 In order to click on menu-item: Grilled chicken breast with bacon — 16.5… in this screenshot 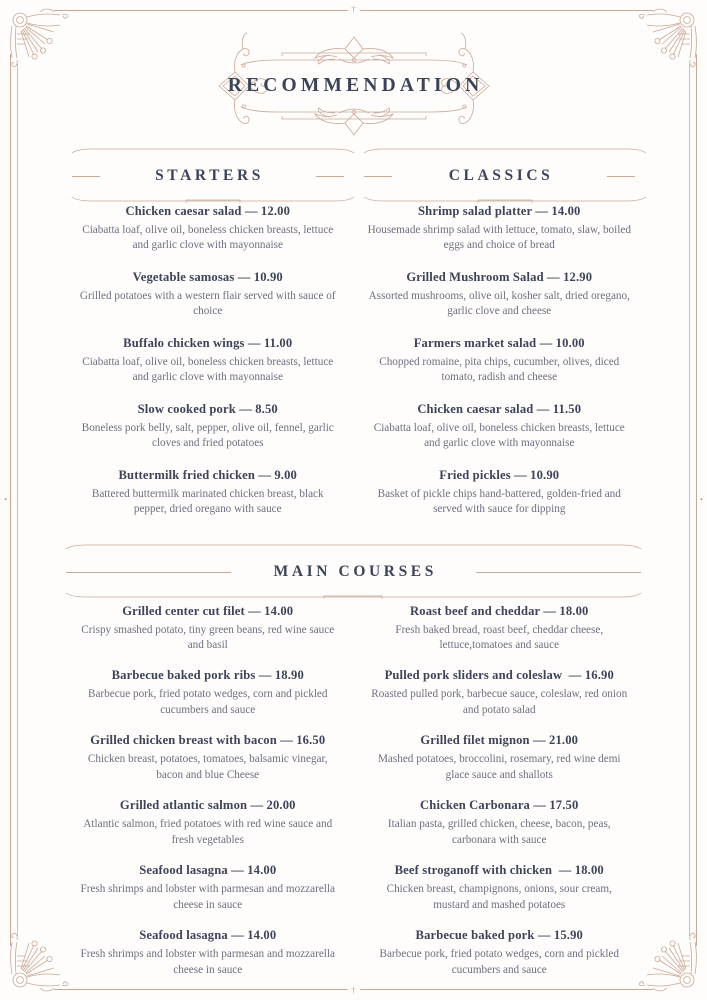, I will do `click(208, 758)`.